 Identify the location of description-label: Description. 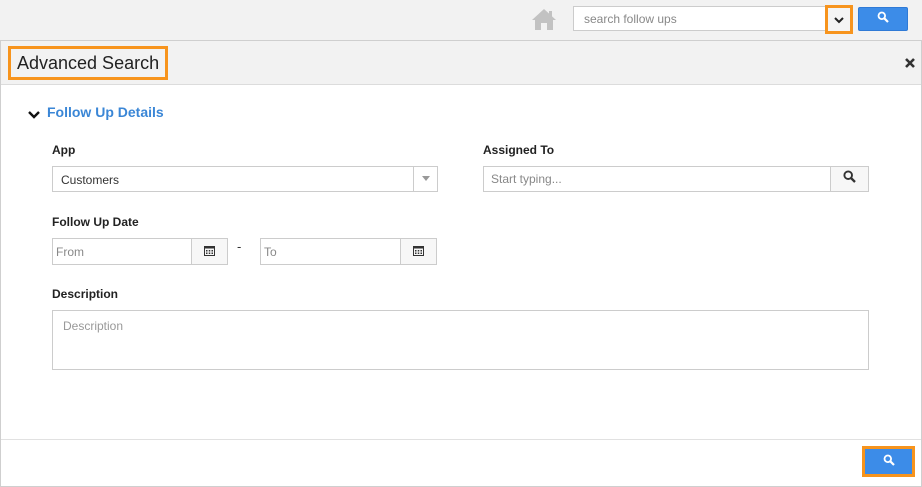
(85, 294).